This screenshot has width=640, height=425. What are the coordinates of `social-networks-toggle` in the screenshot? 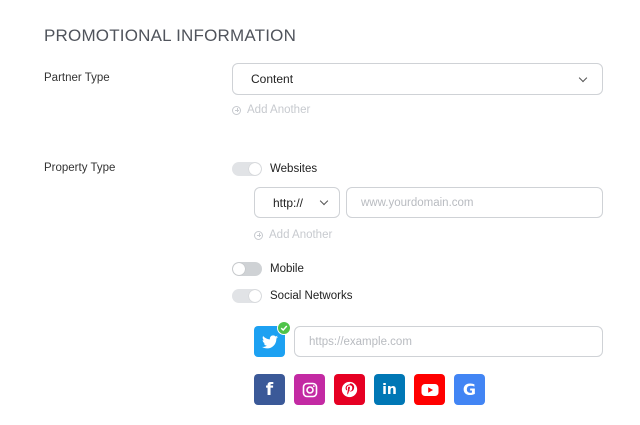 It's located at (247, 296).